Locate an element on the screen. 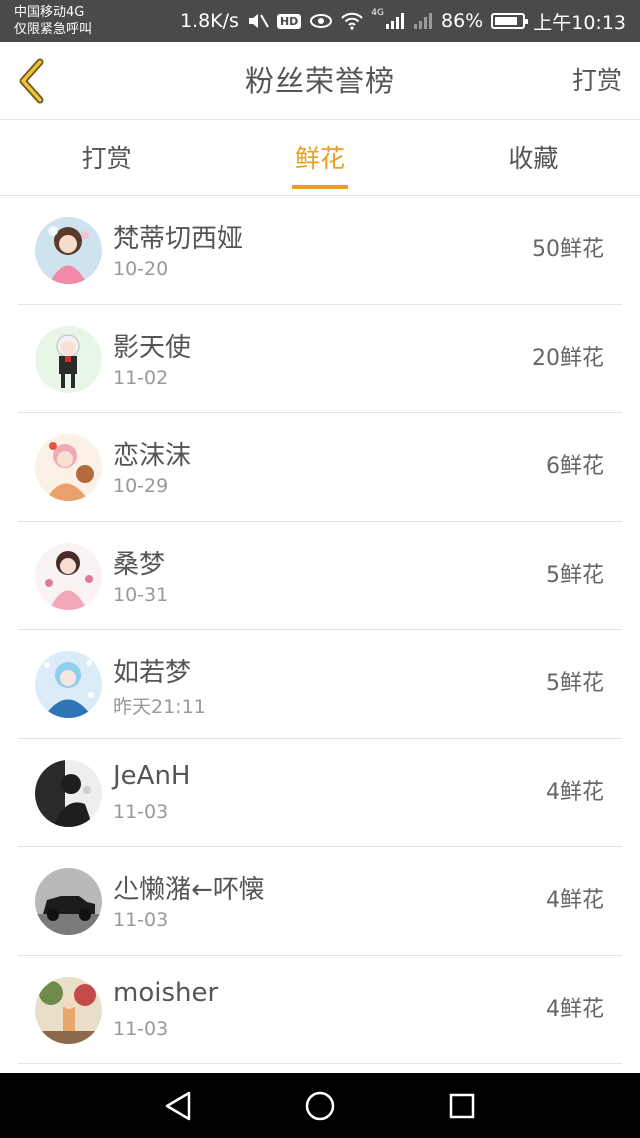 This screenshot has height=1138, width=640. nav-home-button is located at coordinates (320, 1106).